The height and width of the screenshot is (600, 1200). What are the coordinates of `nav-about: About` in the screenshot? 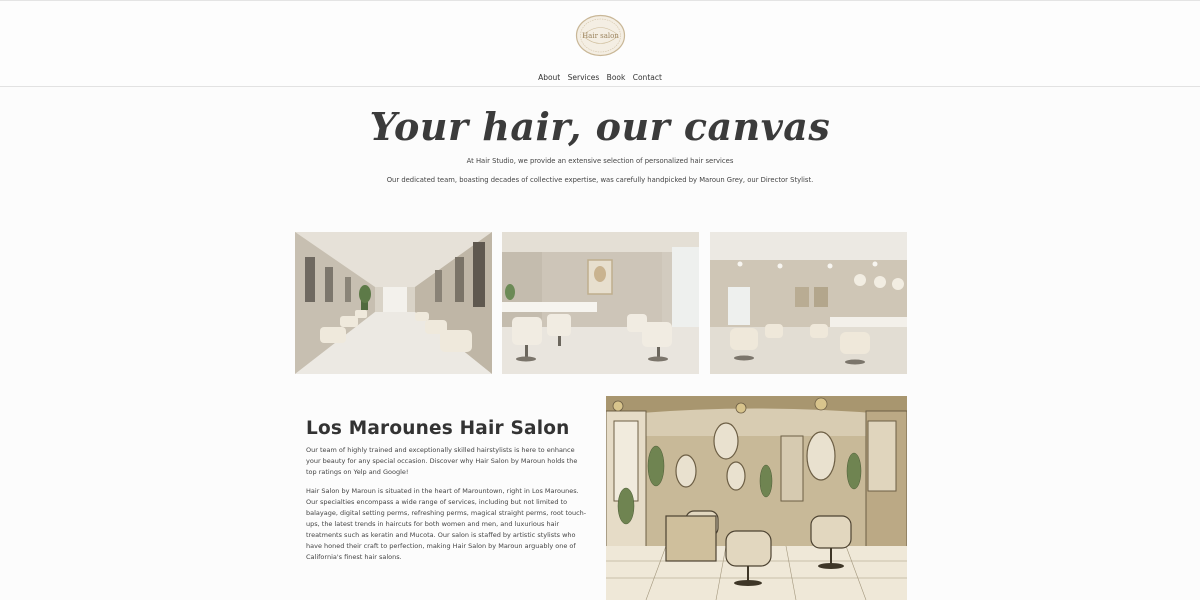 It's located at (549, 77).